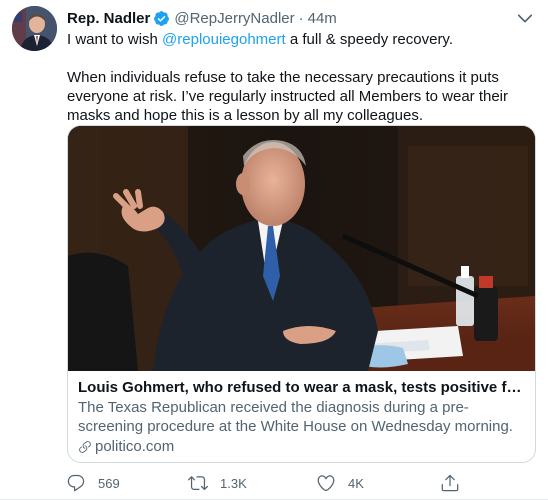 The image size is (548, 500). Describe the element at coordinates (134, 446) in the screenshot. I see `card-domain-text: politico.com` at that location.